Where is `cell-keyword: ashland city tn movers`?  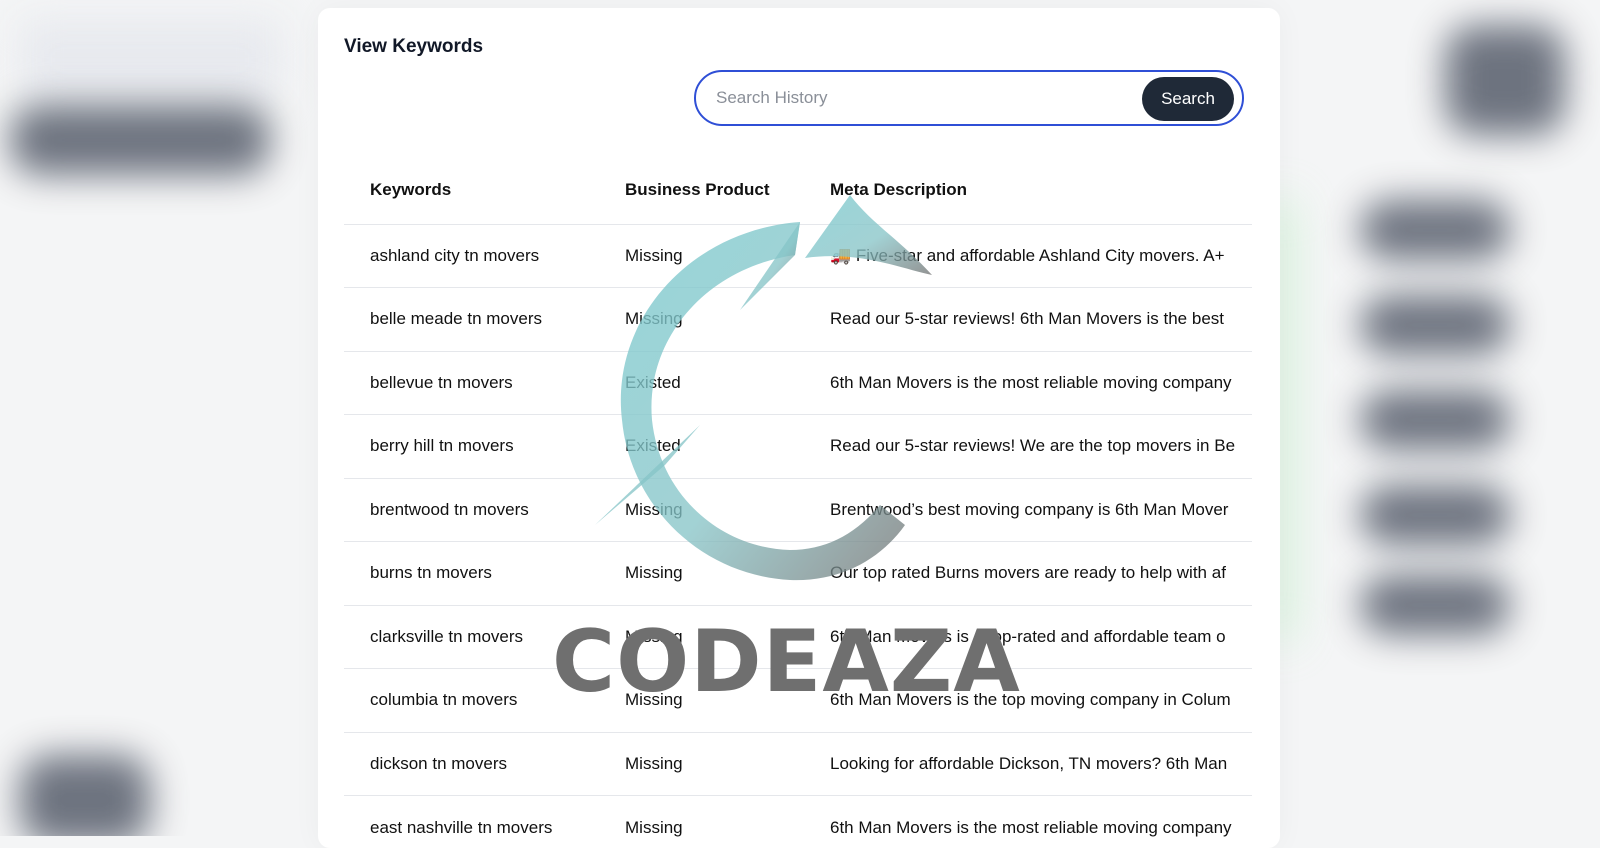
cell-keyword: ashland city tn movers is located at coordinates (471, 256).